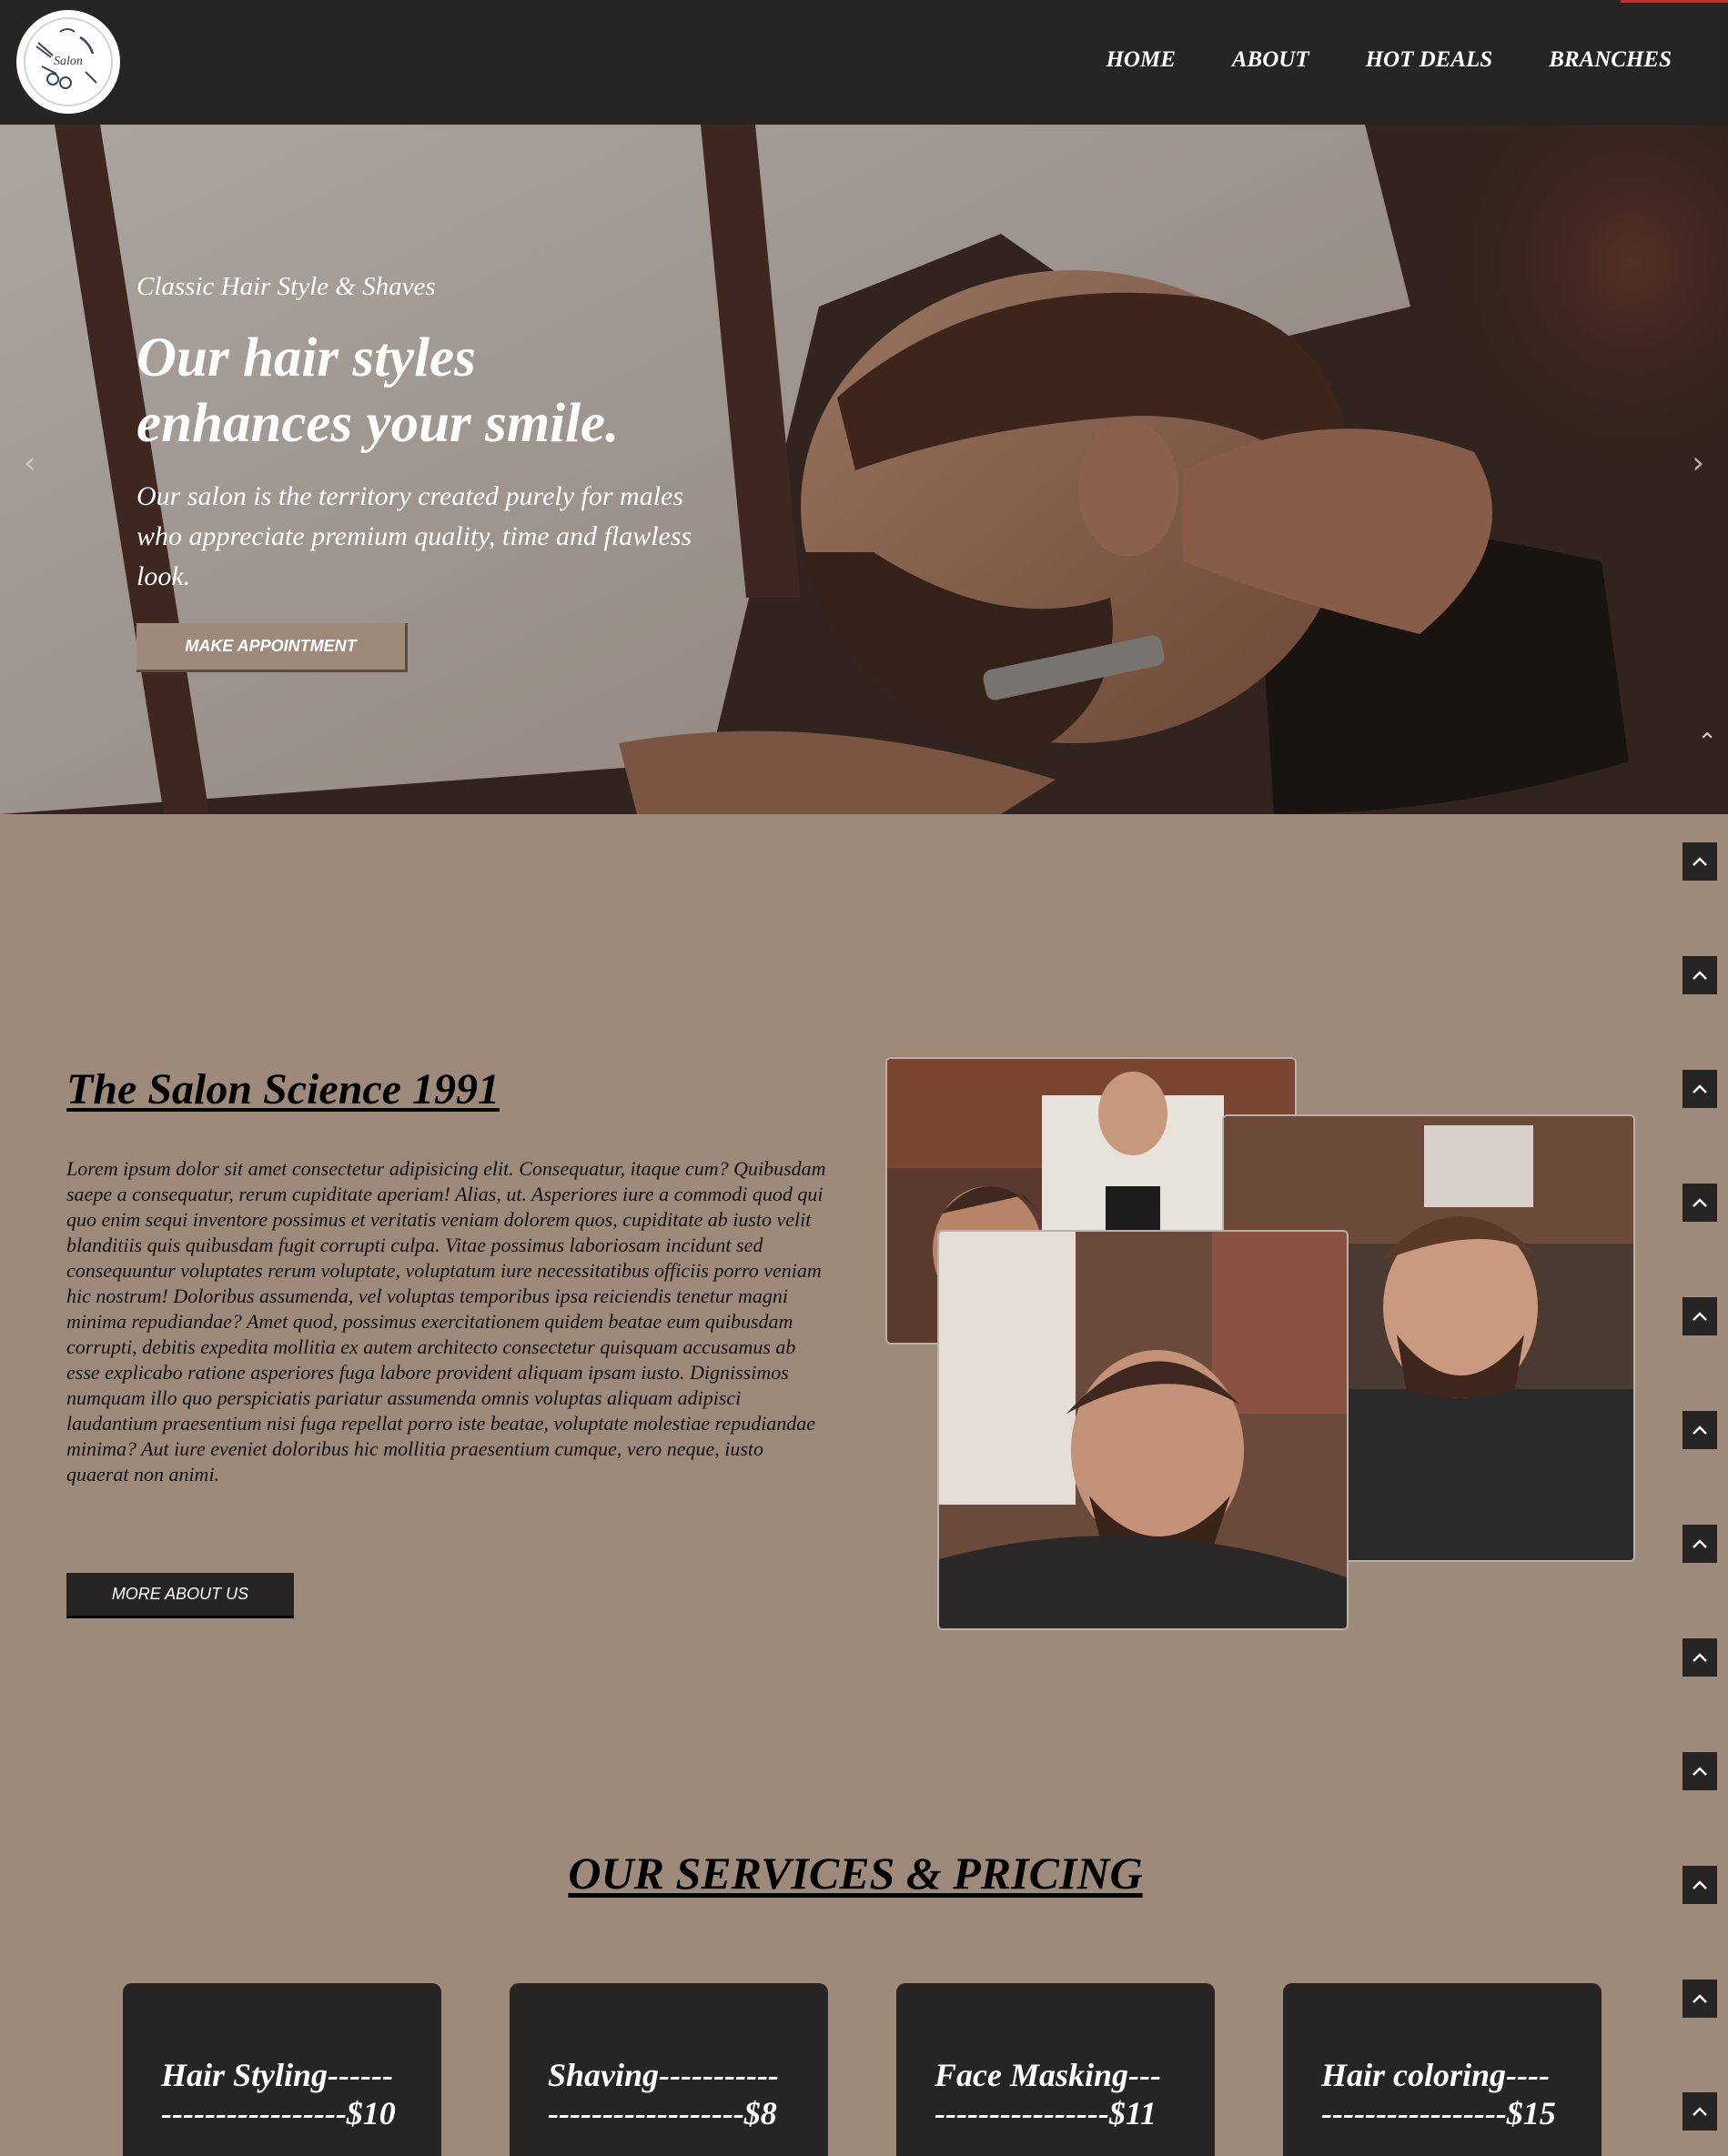 The height and width of the screenshot is (2156, 1728). What do you see at coordinates (662, 2113) in the screenshot?
I see `service-price: ------------------$8` at bounding box center [662, 2113].